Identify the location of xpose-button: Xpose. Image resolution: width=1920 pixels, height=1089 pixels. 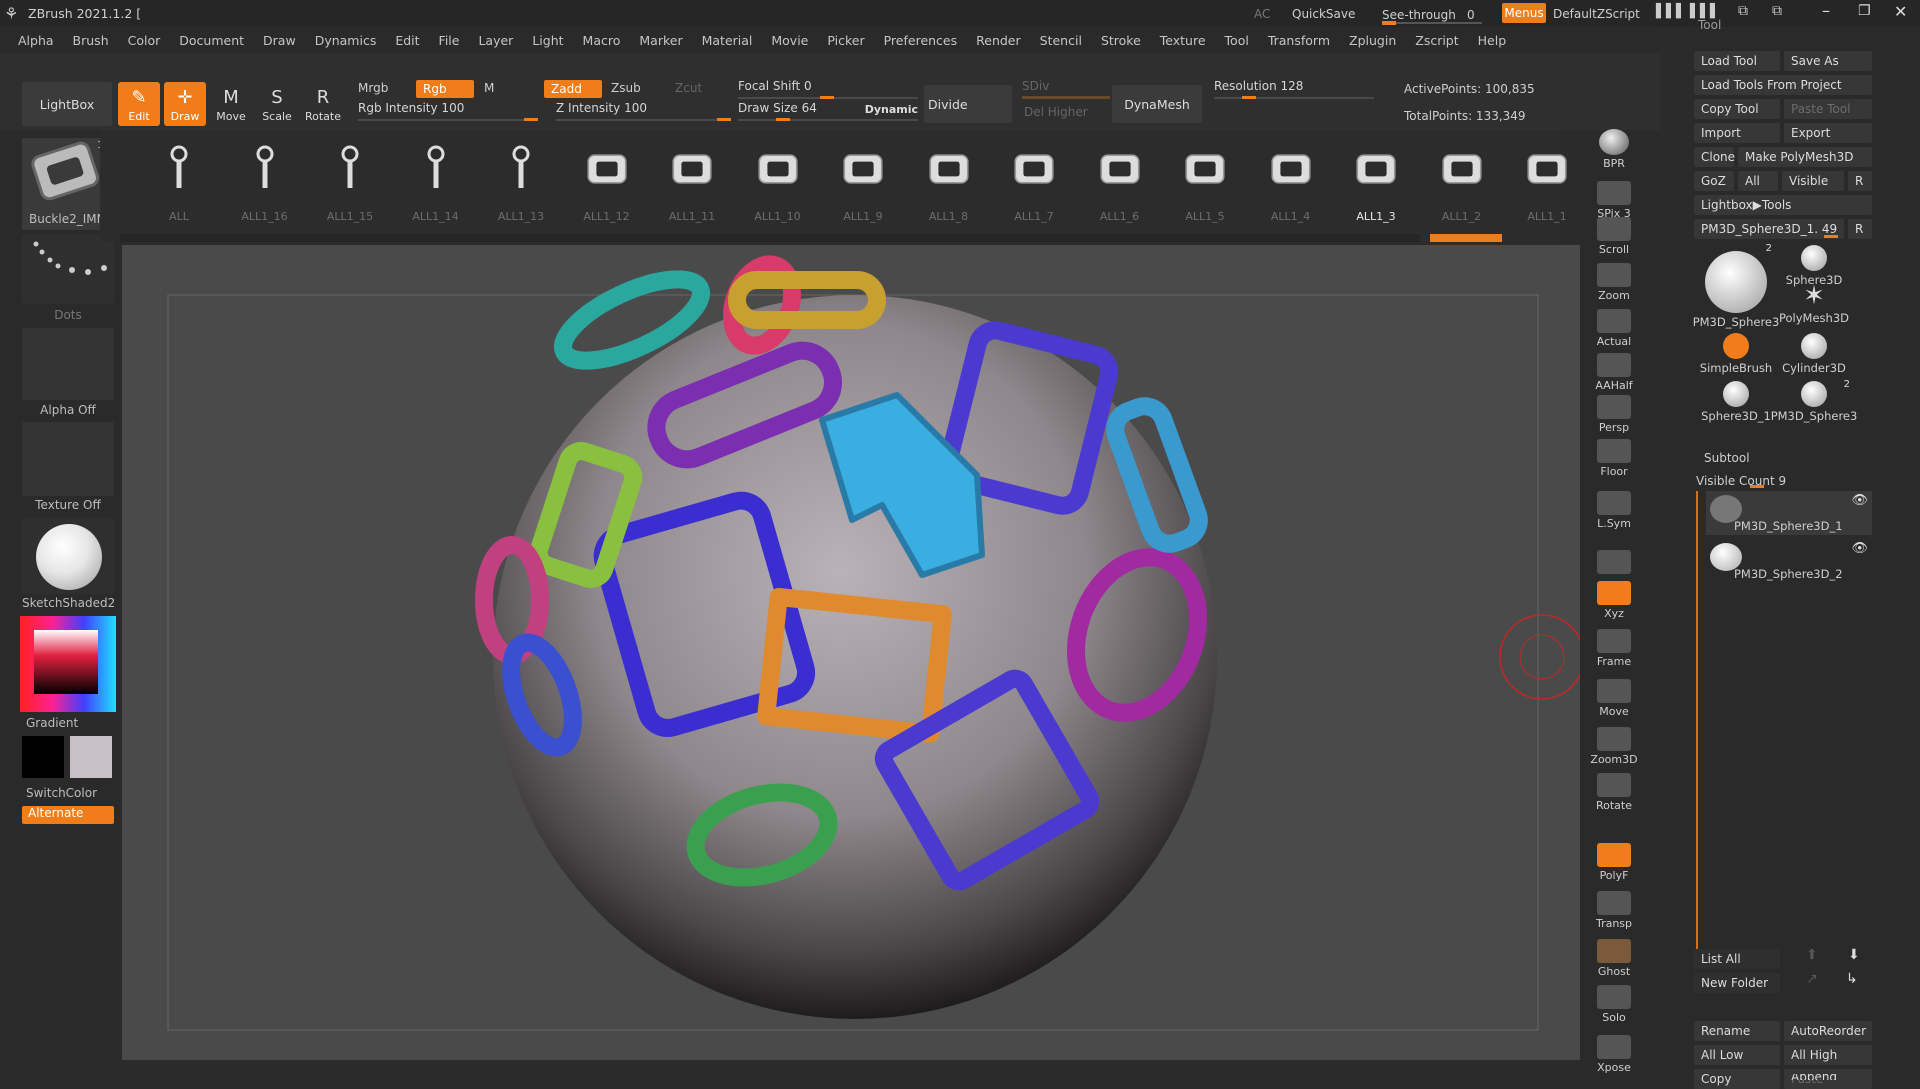
(1614, 1052).